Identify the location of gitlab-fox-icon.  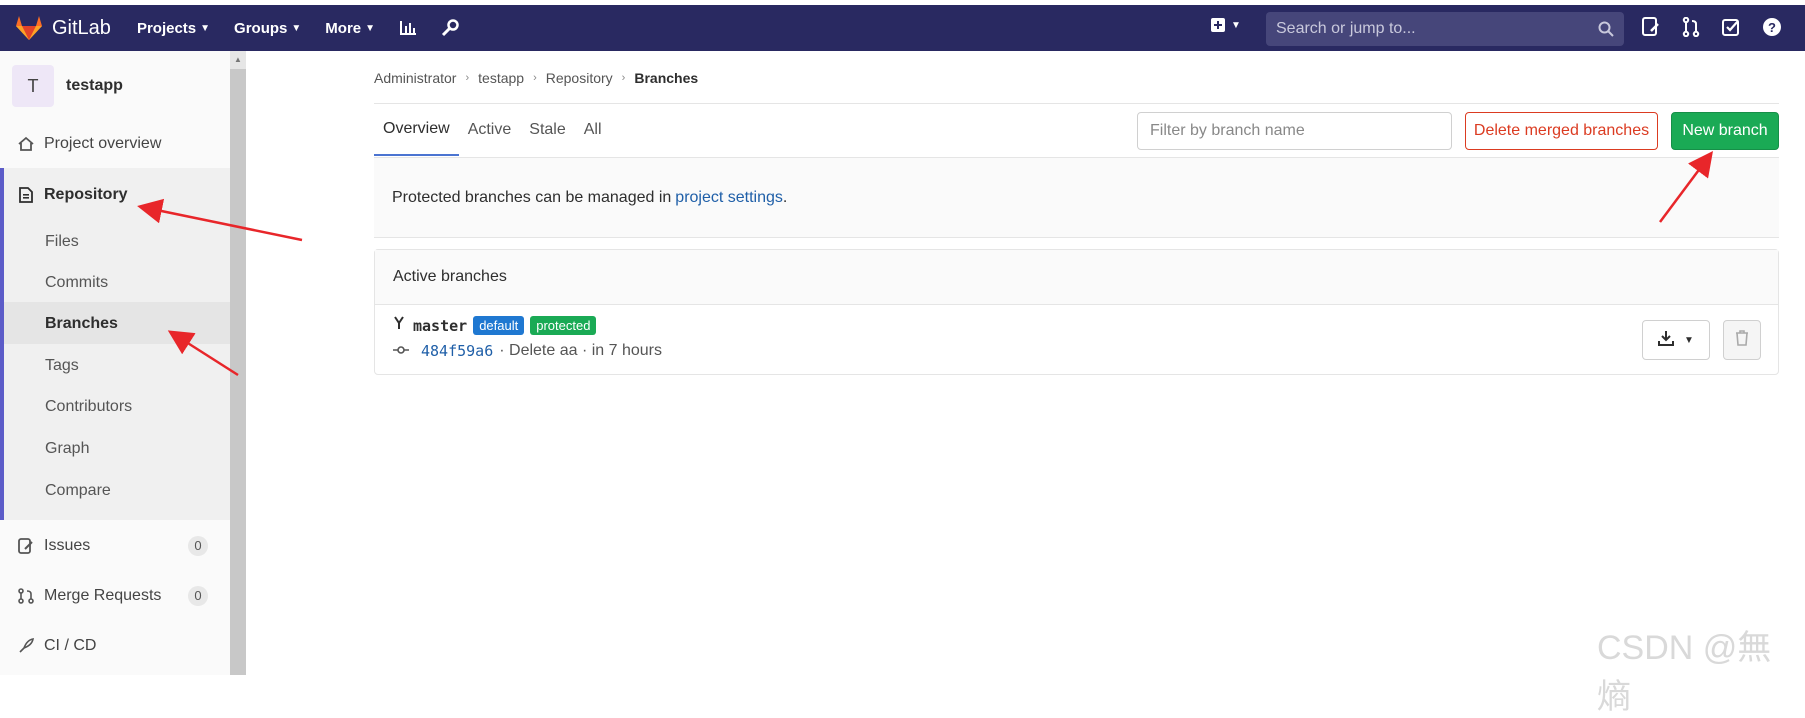
(29, 28).